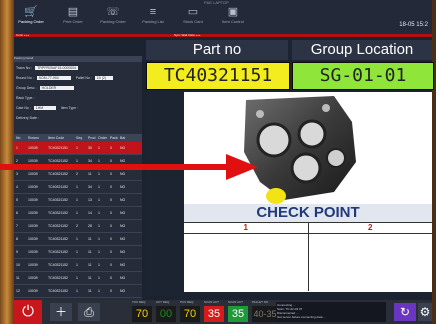  I want to click on table-row: 8 10039 TC40321152 1 11 1 0 NG, so click(78, 239).